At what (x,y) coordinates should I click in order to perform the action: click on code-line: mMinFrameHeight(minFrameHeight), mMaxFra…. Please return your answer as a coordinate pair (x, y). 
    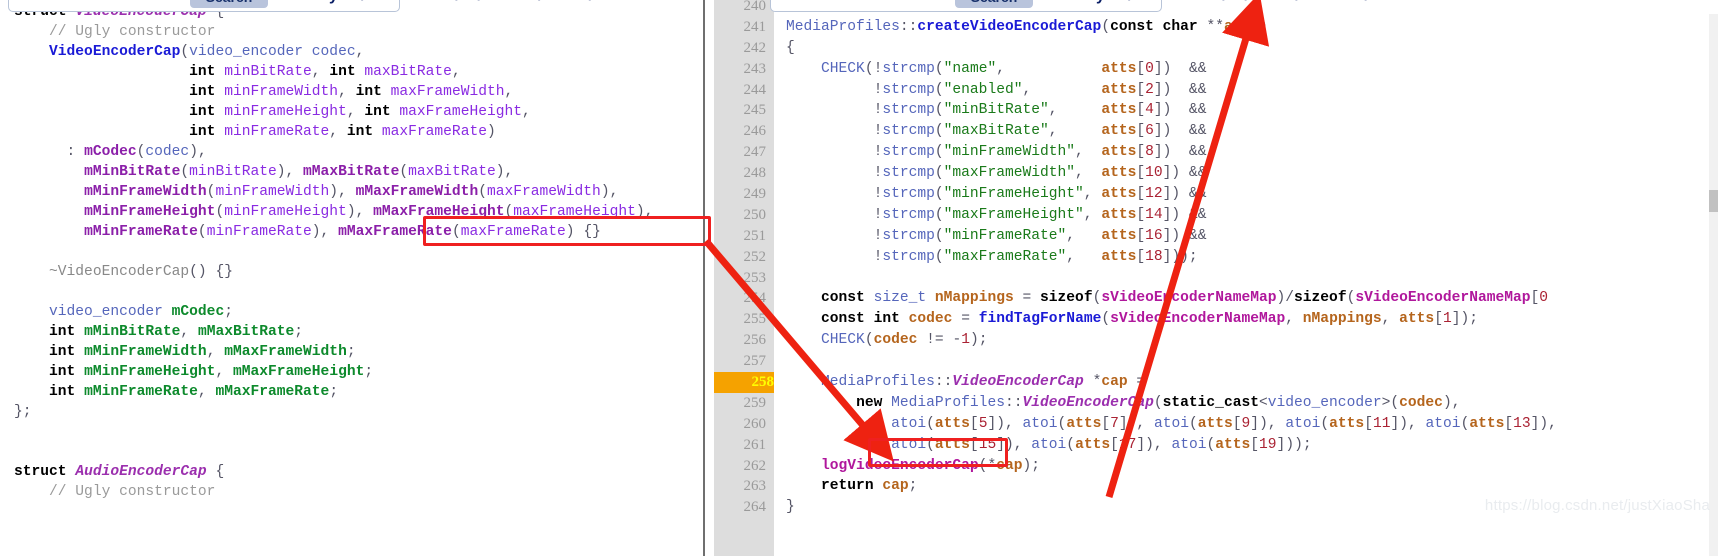
    Looking at the image, I should click on (369, 212).